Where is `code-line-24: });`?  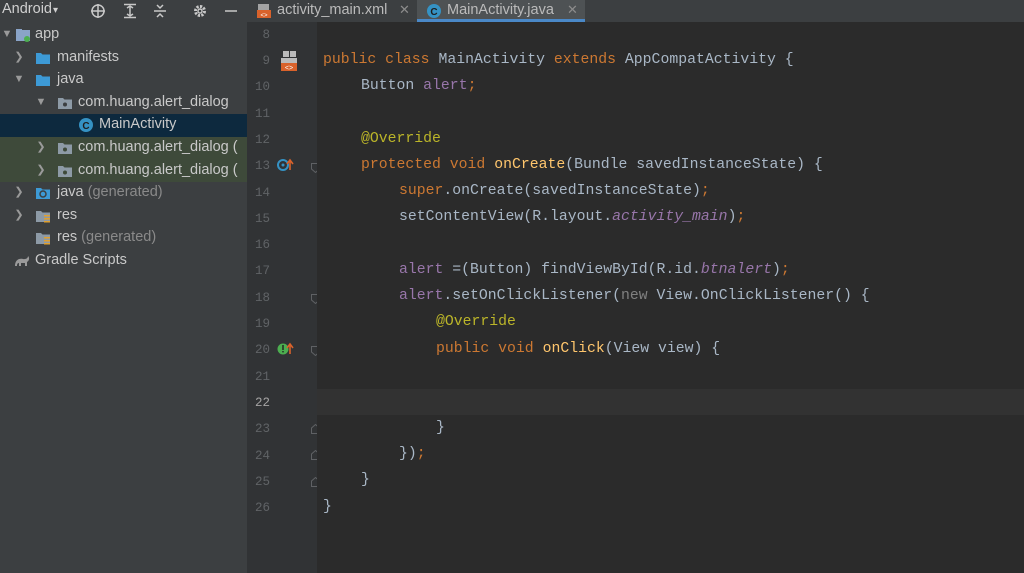
code-line-24: }); is located at coordinates (412, 454).